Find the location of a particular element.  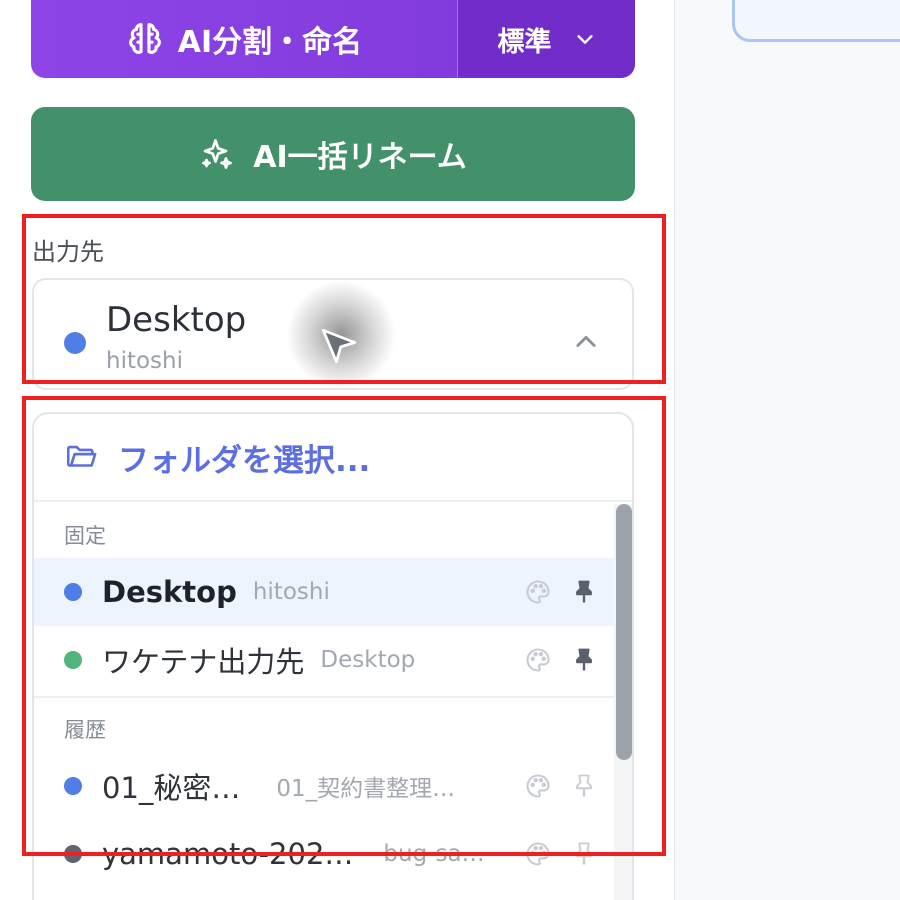

ai-split-label: AI分割・命名 is located at coordinates (270, 42).